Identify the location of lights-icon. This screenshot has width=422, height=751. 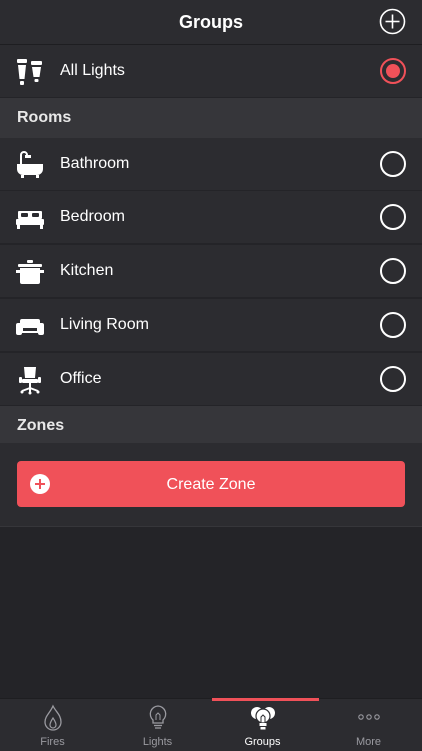
(29, 72).